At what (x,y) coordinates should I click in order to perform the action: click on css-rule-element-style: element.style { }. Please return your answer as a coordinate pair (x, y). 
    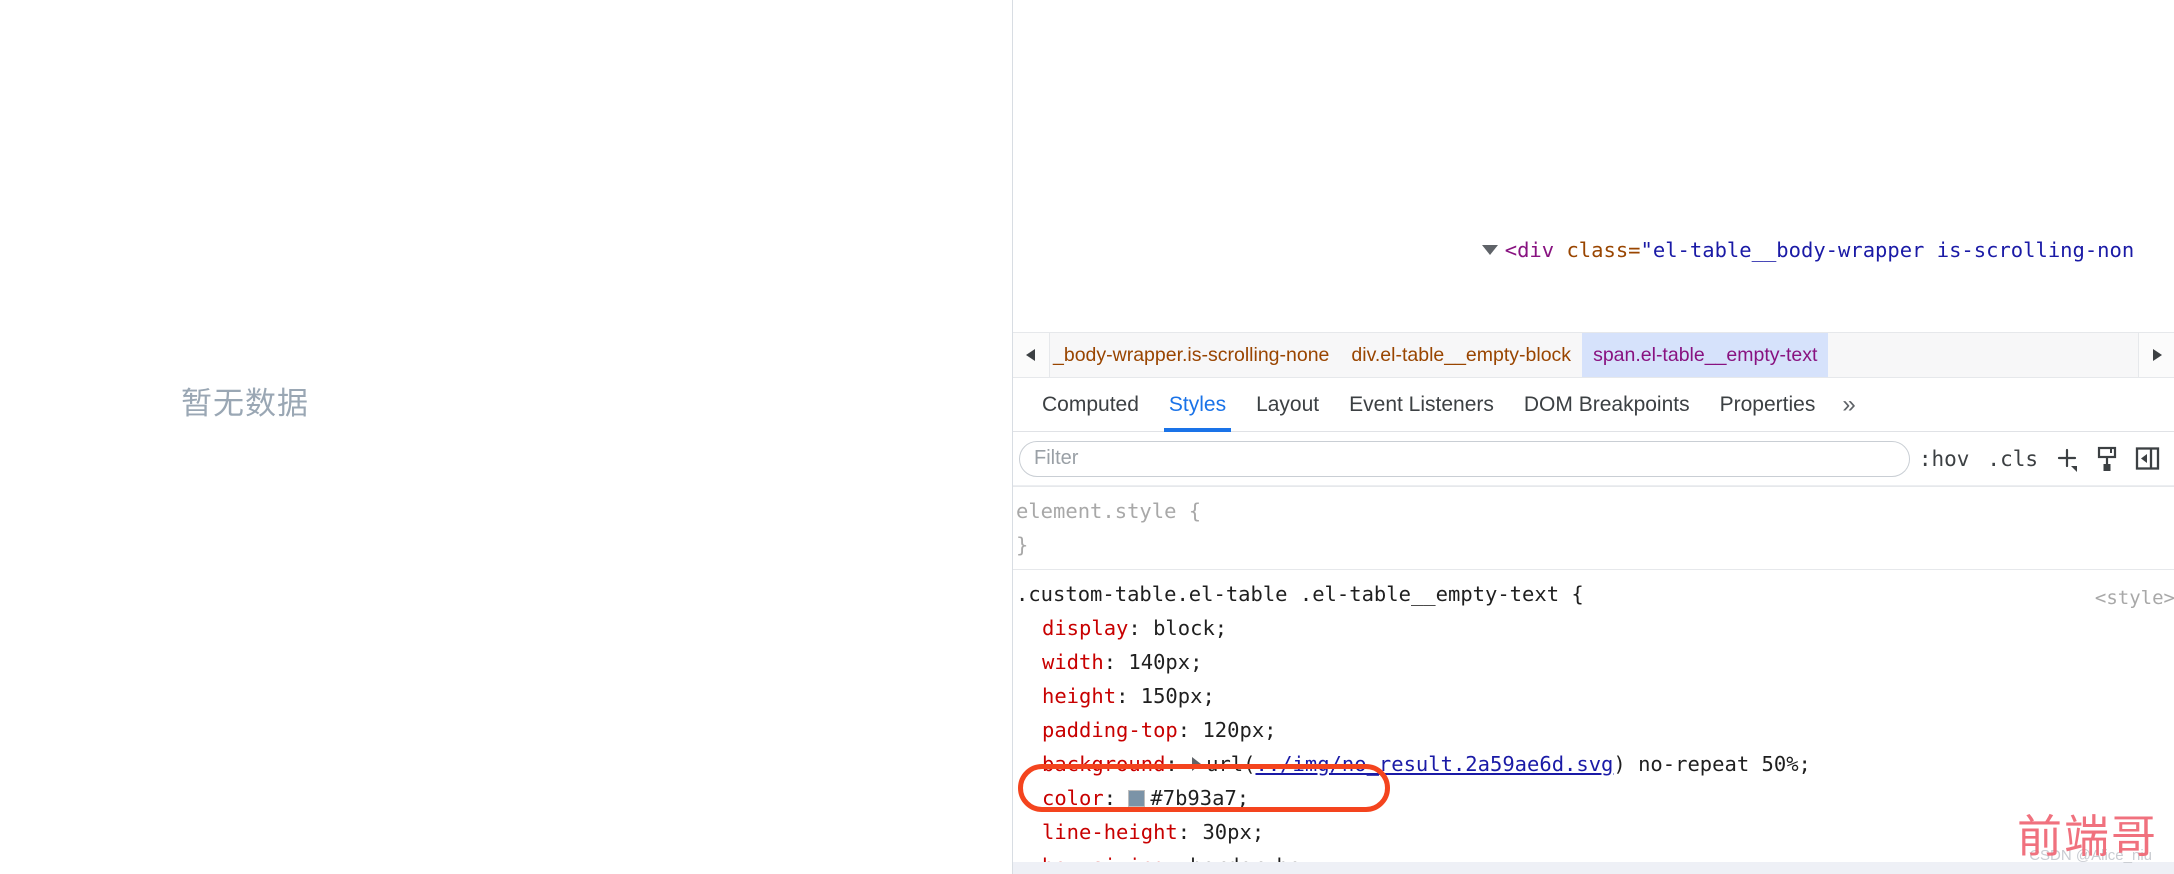
    Looking at the image, I should click on (1593, 527).